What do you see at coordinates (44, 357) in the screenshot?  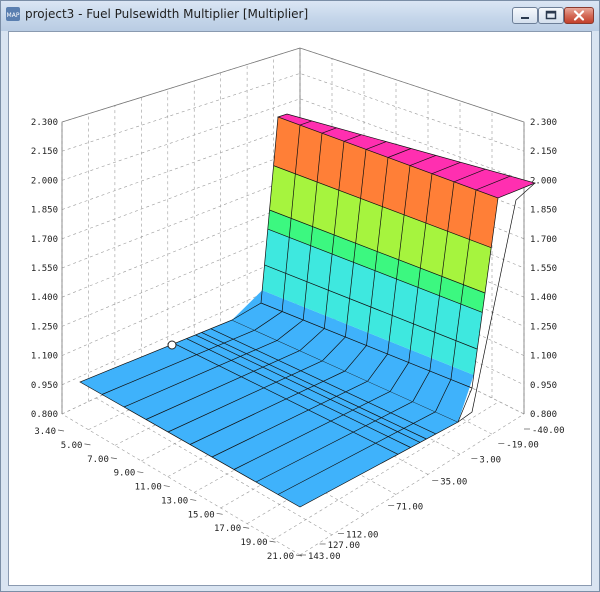 I see `z-tick-label-left: 1.100` at bounding box center [44, 357].